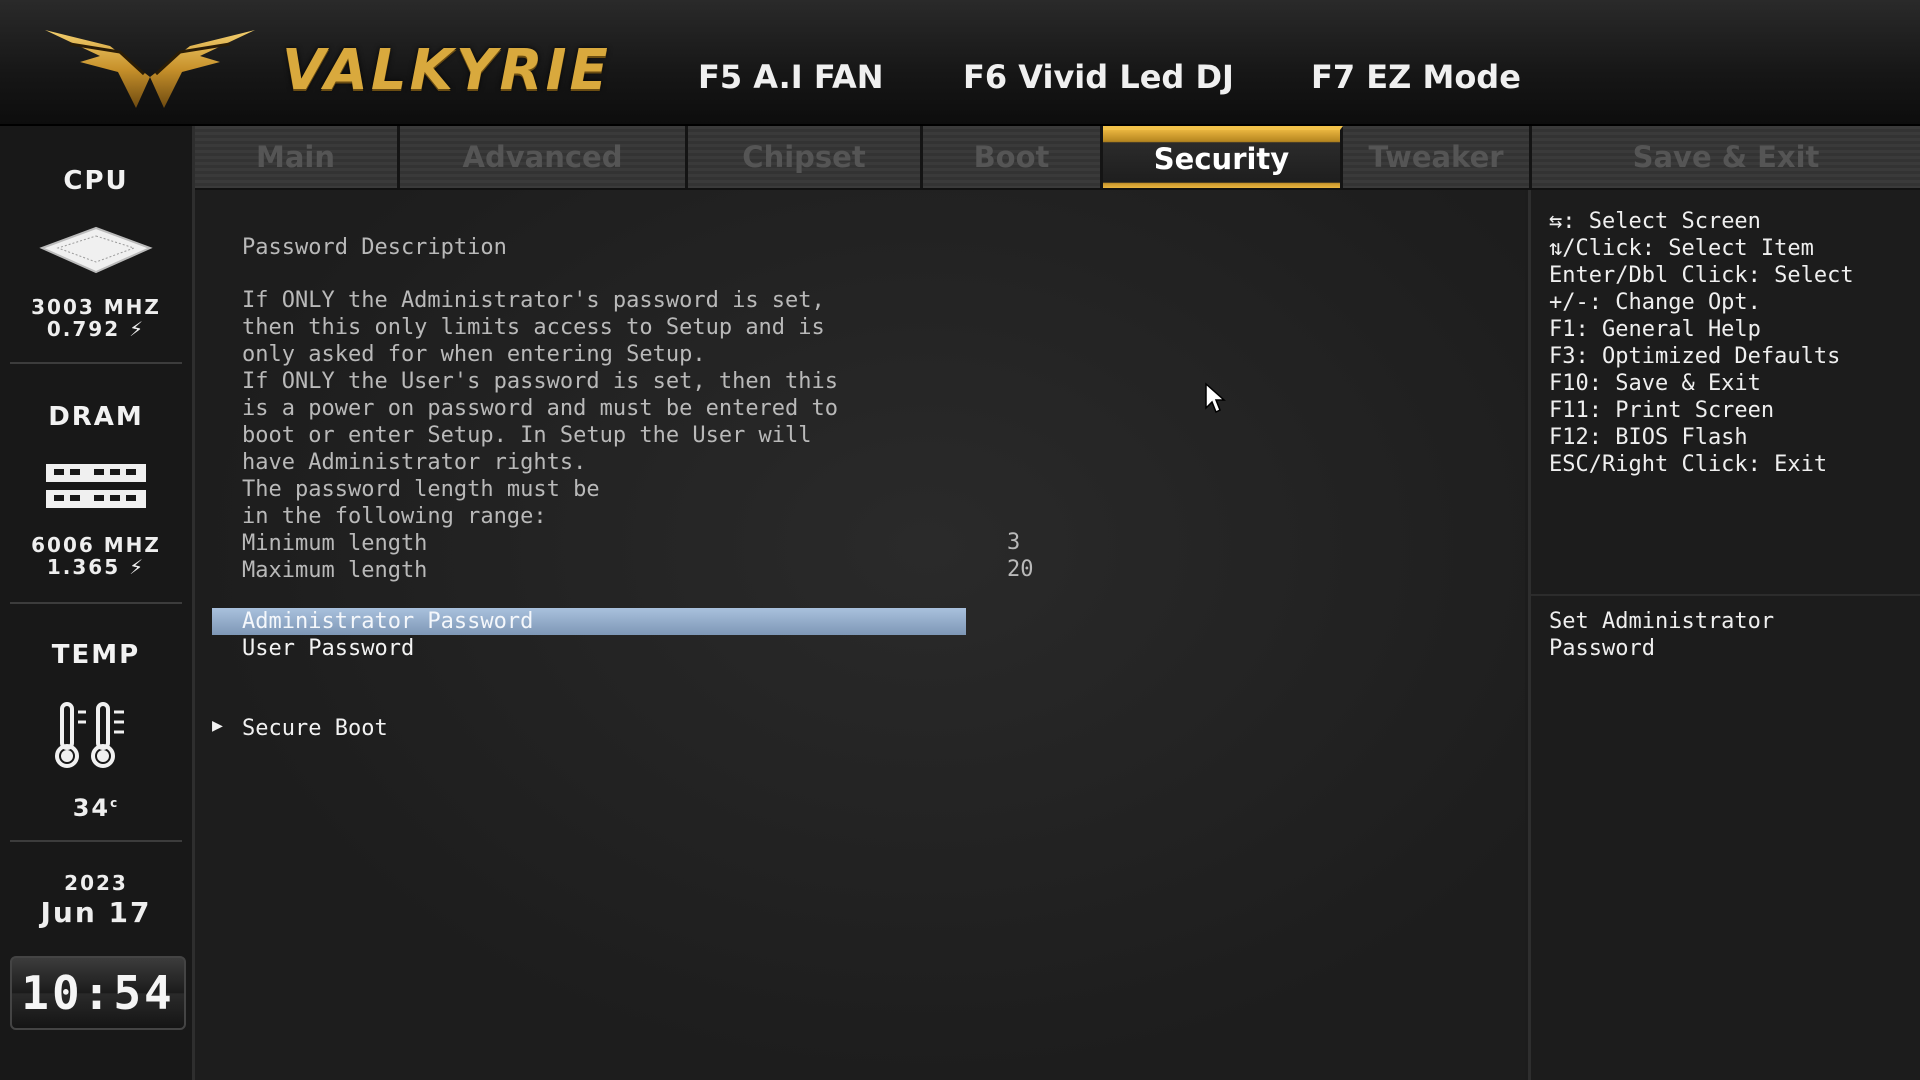  Describe the element at coordinates (328, 648) in the screenshot. I see `user-password-item: User Password` at that location.